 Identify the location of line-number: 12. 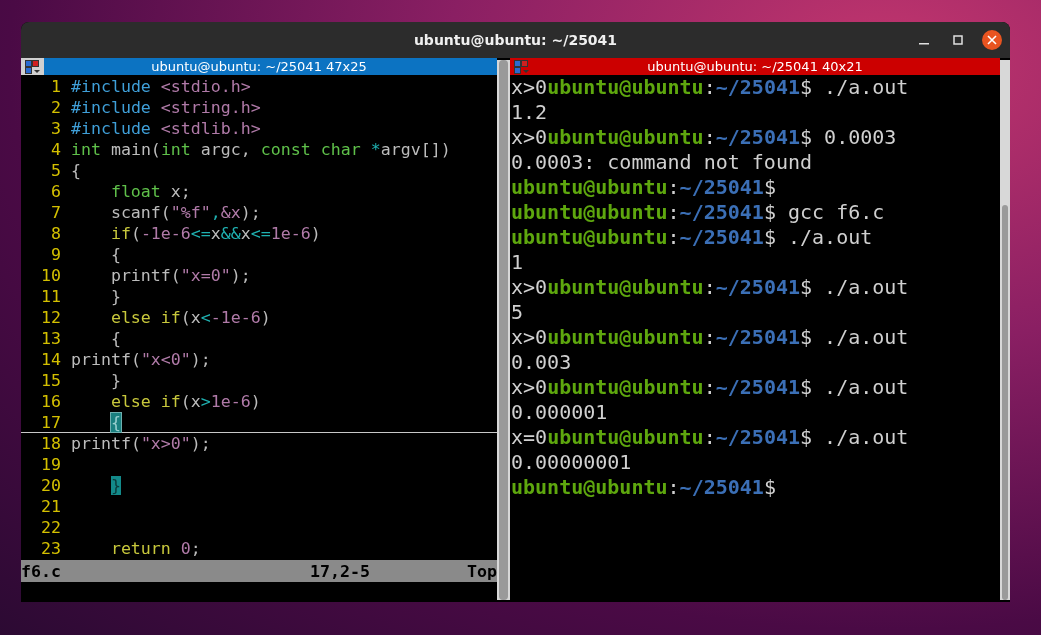
(50, 317).